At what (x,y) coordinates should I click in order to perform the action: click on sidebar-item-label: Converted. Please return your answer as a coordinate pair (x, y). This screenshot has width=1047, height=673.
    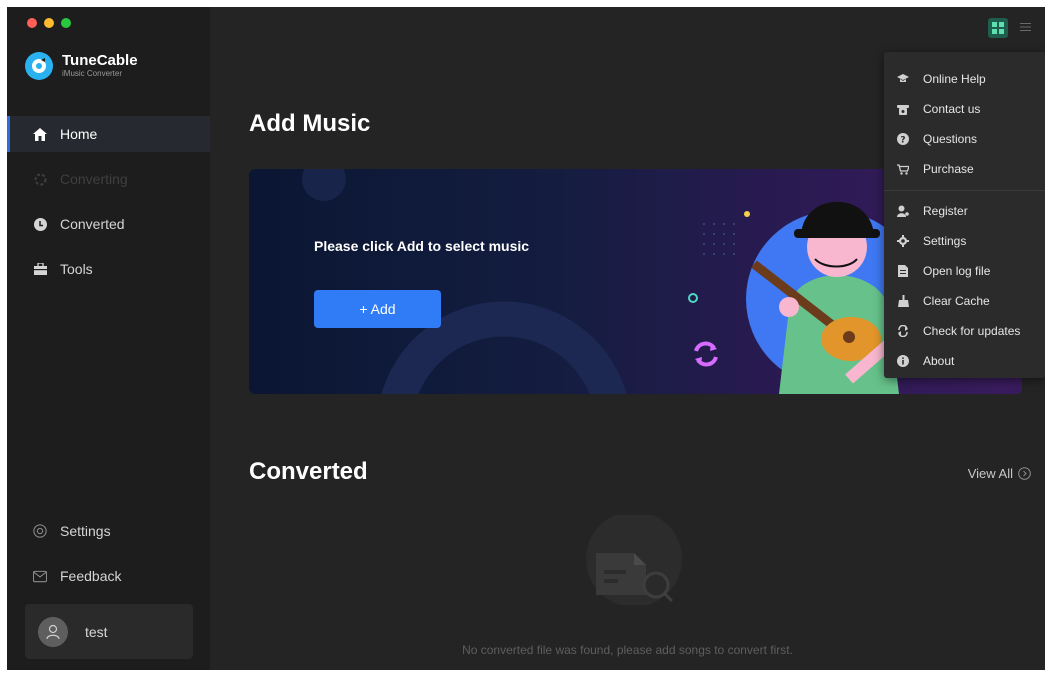
    Looking at the image, I should click on (92, 224).